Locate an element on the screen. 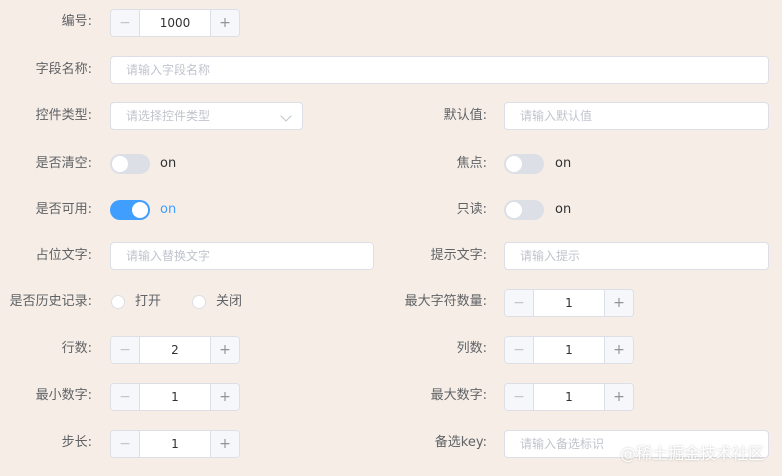 The width and height of the screenshot is (782, 476). readonly-label: 只读: is located at coordinates (471, 209).